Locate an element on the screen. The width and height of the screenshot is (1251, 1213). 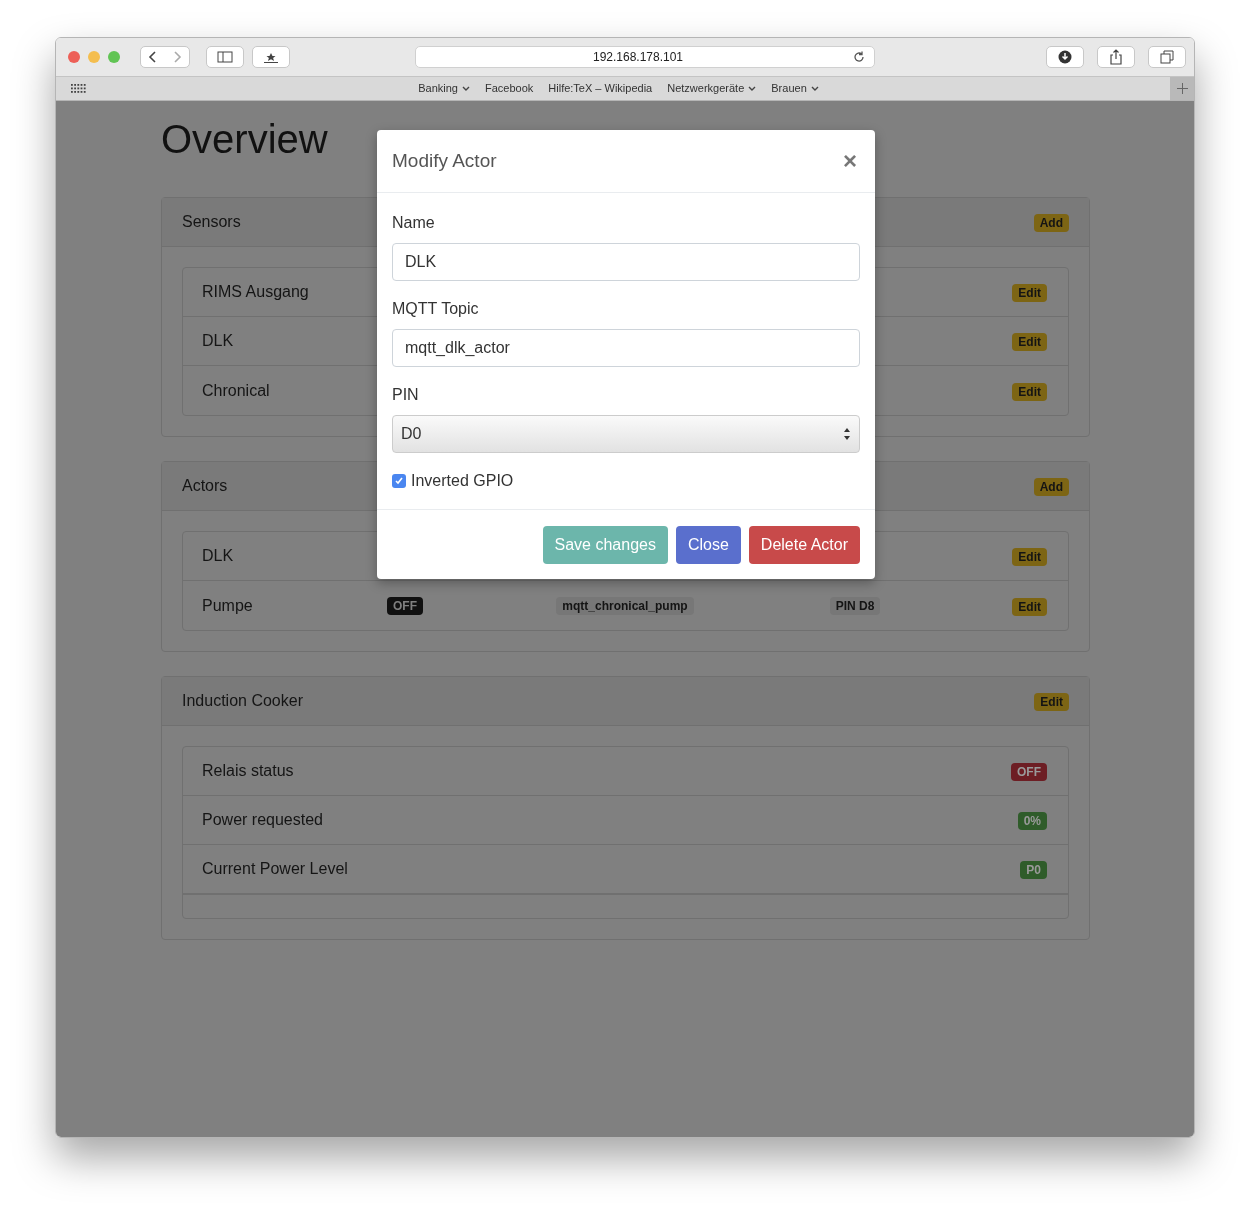
grid-icon is located at coordinates (79, 88).